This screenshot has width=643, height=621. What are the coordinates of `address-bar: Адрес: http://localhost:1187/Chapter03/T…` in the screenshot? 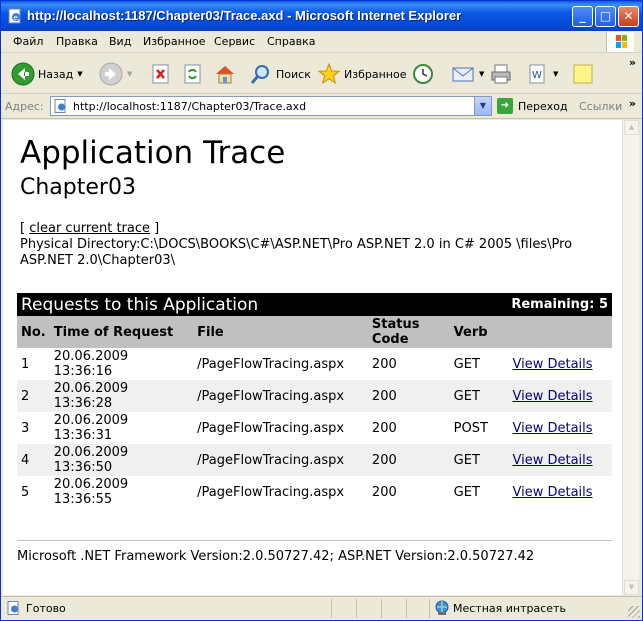 It's located at (321, 107).